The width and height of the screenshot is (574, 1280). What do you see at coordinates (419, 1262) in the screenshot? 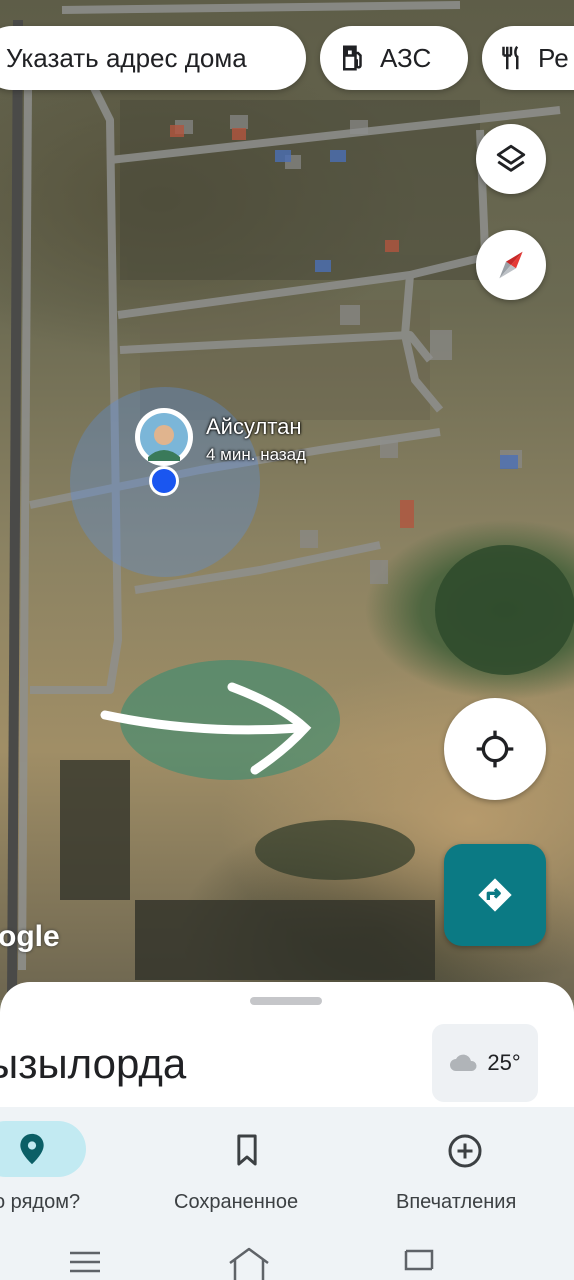
I see `back-icon` at bounding box center [419, 1262].